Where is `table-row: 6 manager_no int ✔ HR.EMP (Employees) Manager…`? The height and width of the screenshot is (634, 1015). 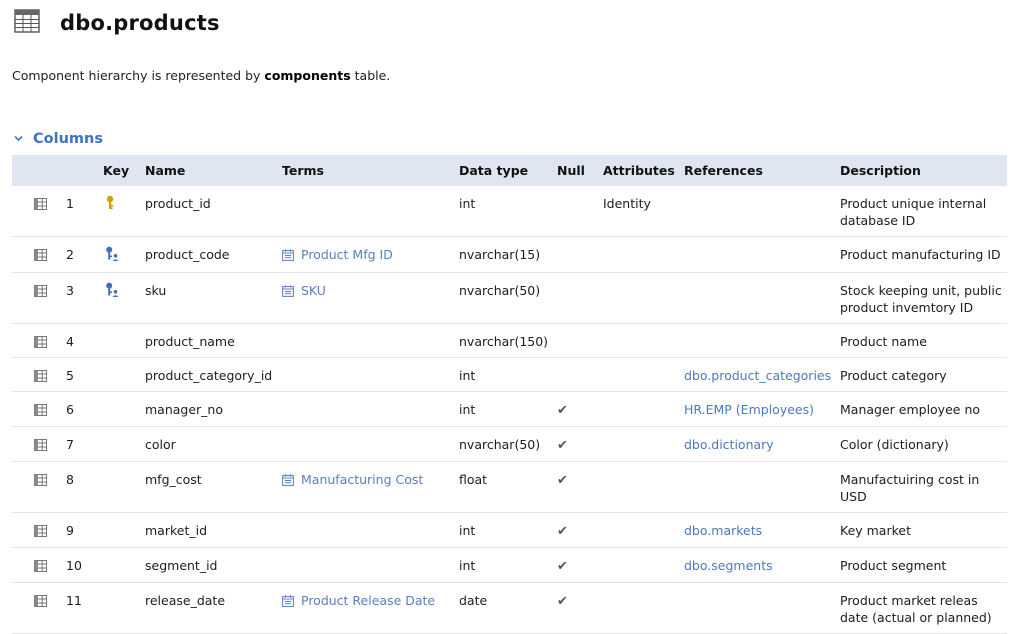 table-row: 6 manager_no int ✔ HR.EMP (Employees) Manager… is located at coordinates (509, 409).